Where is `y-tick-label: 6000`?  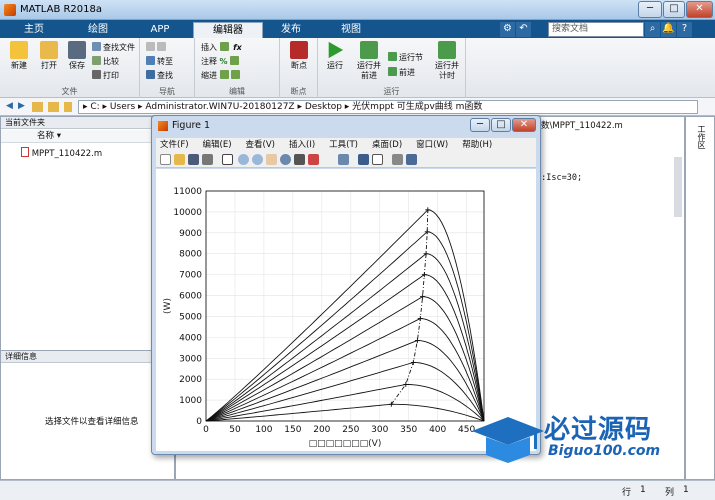
y-tick-label: 6000 is located at coordinates (190, 297).